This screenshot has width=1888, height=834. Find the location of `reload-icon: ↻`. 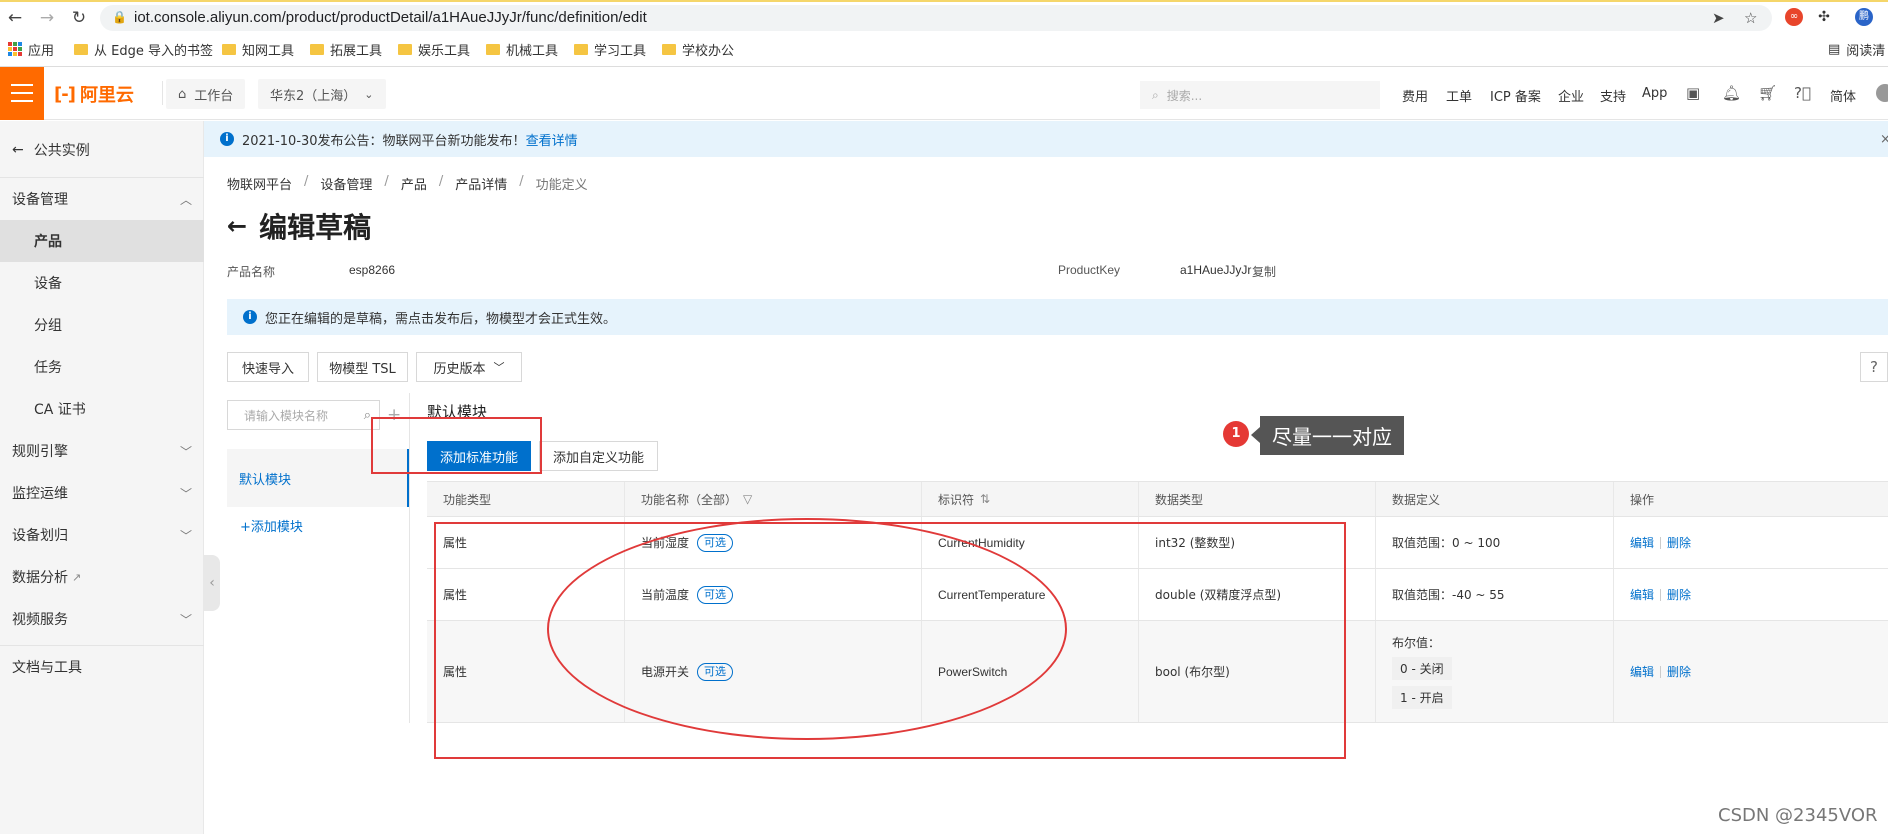

reload-icon: ↻ is located at coordinates (79, 18).